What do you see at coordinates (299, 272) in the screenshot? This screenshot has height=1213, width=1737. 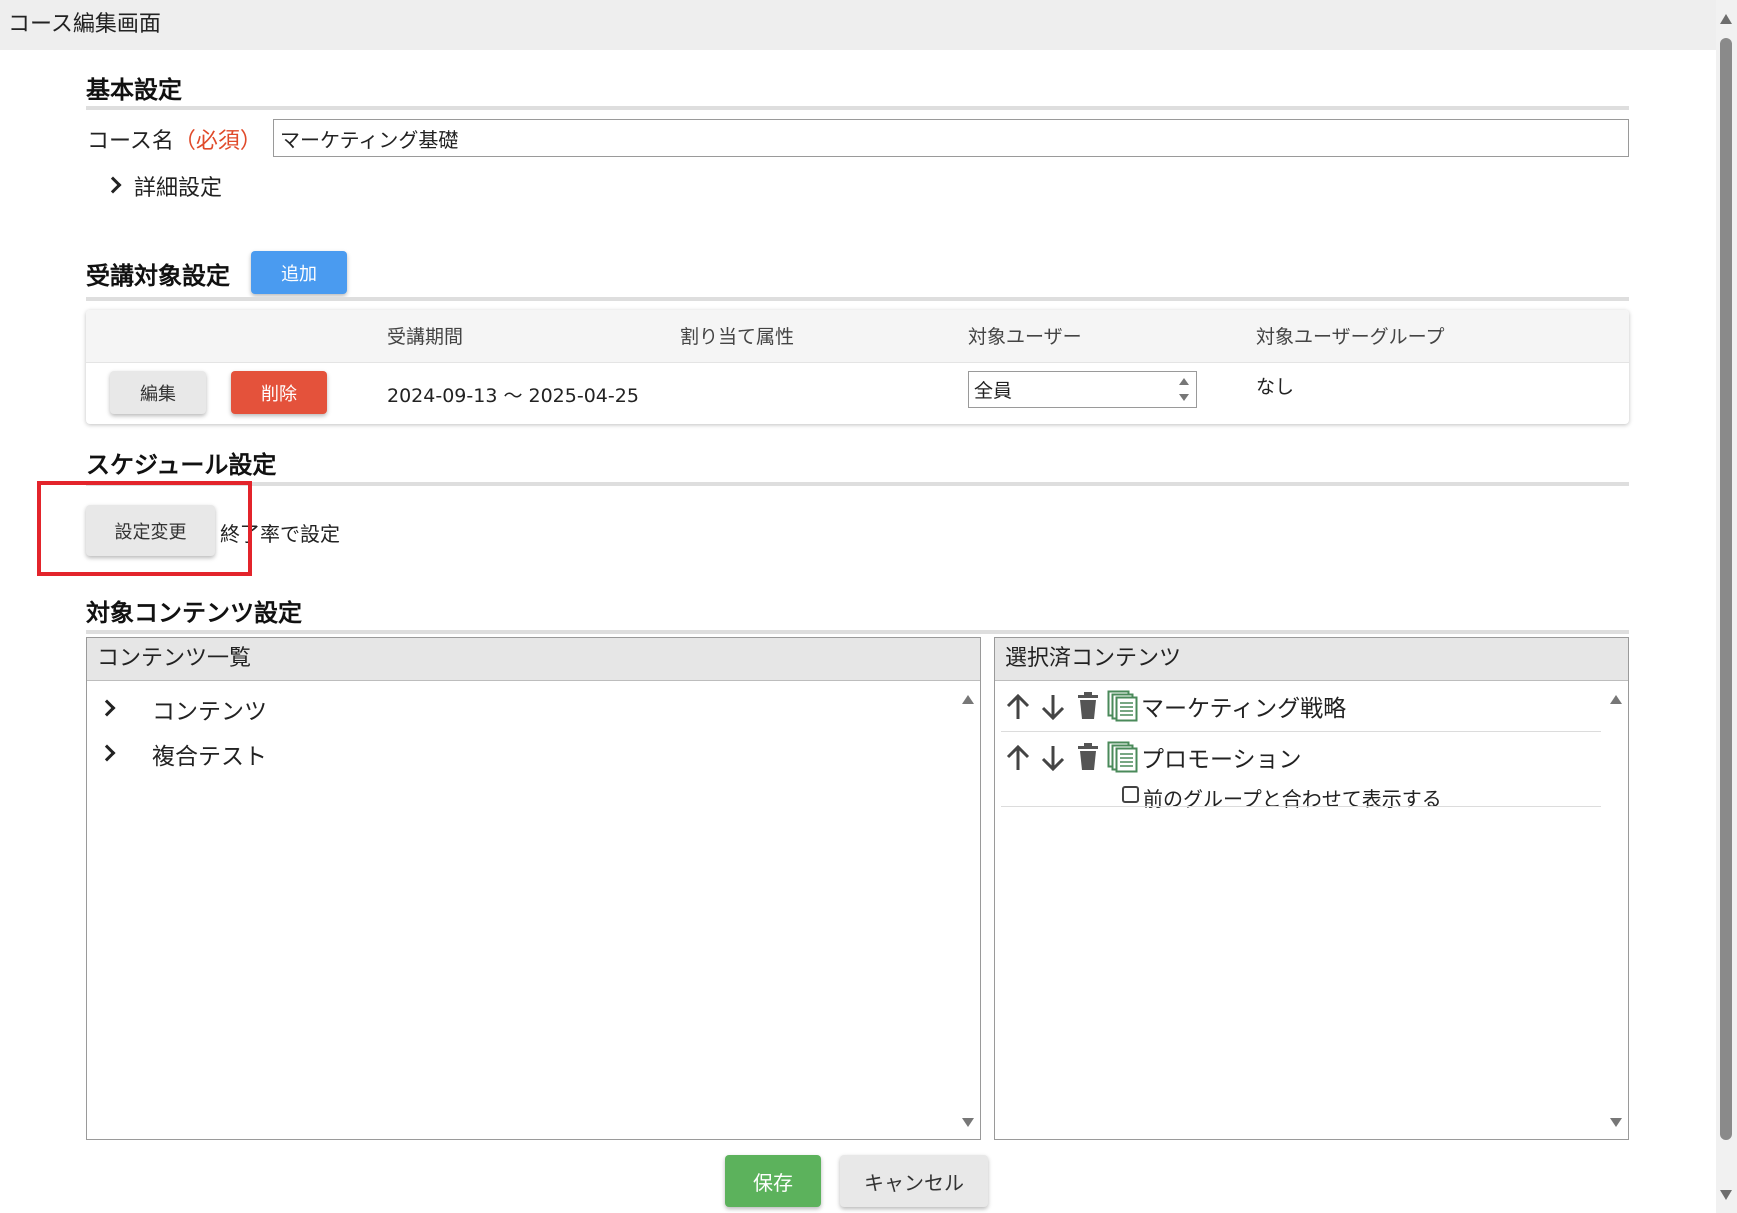 I see `add-target-button: 追加` at bounding box center [299, 272].